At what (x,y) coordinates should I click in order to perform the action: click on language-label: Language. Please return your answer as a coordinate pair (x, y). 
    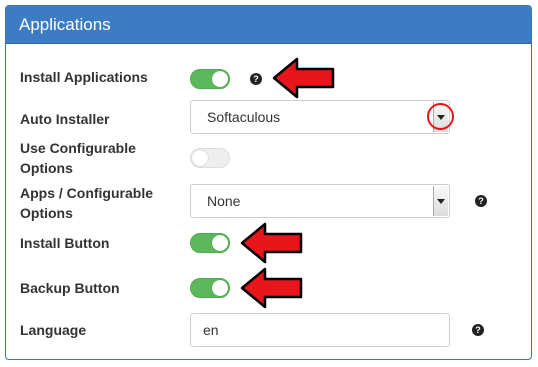
    Looking at the image, I should click on (53, 330).